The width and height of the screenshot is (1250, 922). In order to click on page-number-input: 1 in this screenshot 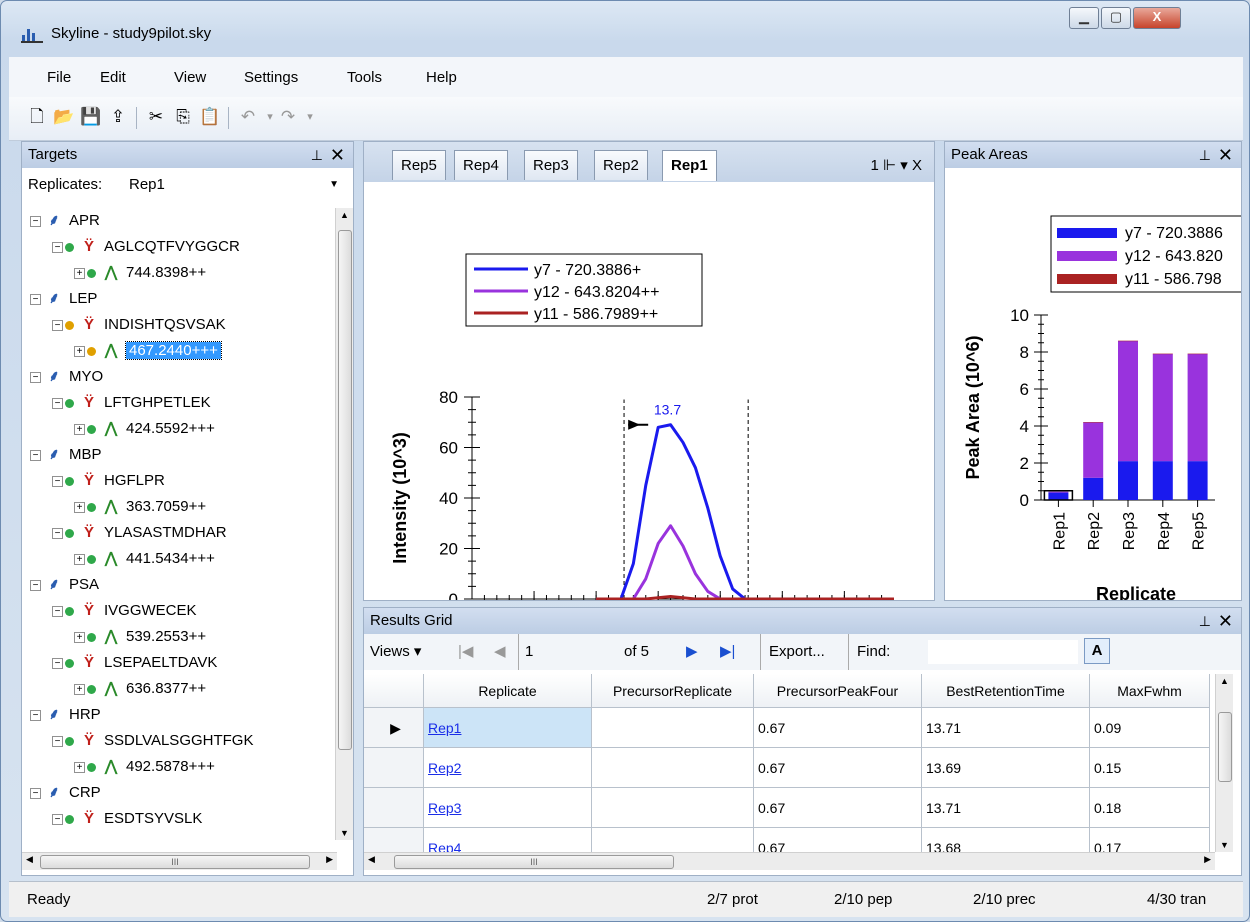, I will do `click(525, 652)`.